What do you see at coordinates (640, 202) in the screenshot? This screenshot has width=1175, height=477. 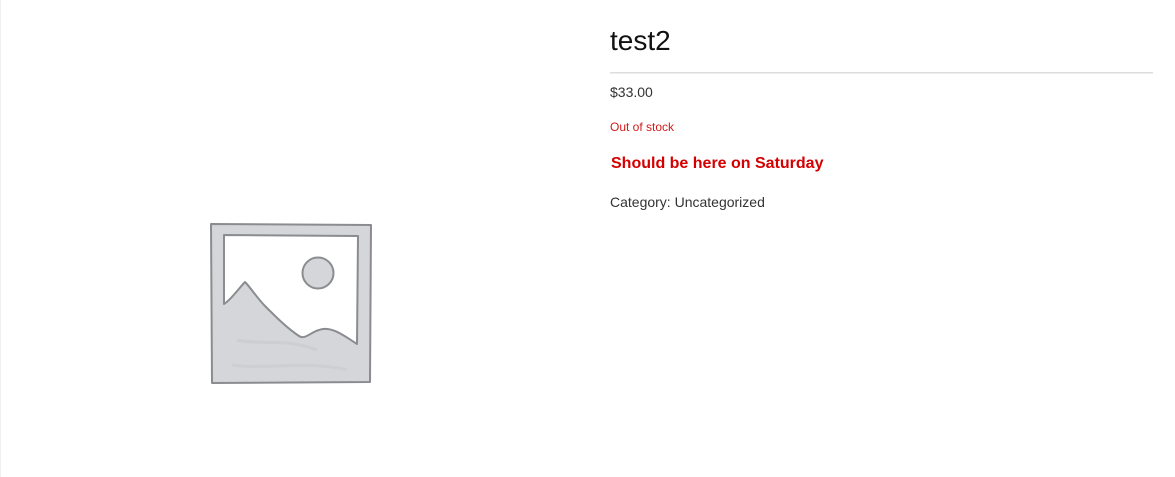 I see `category-label: Category:` at bounding box center [640, 202].